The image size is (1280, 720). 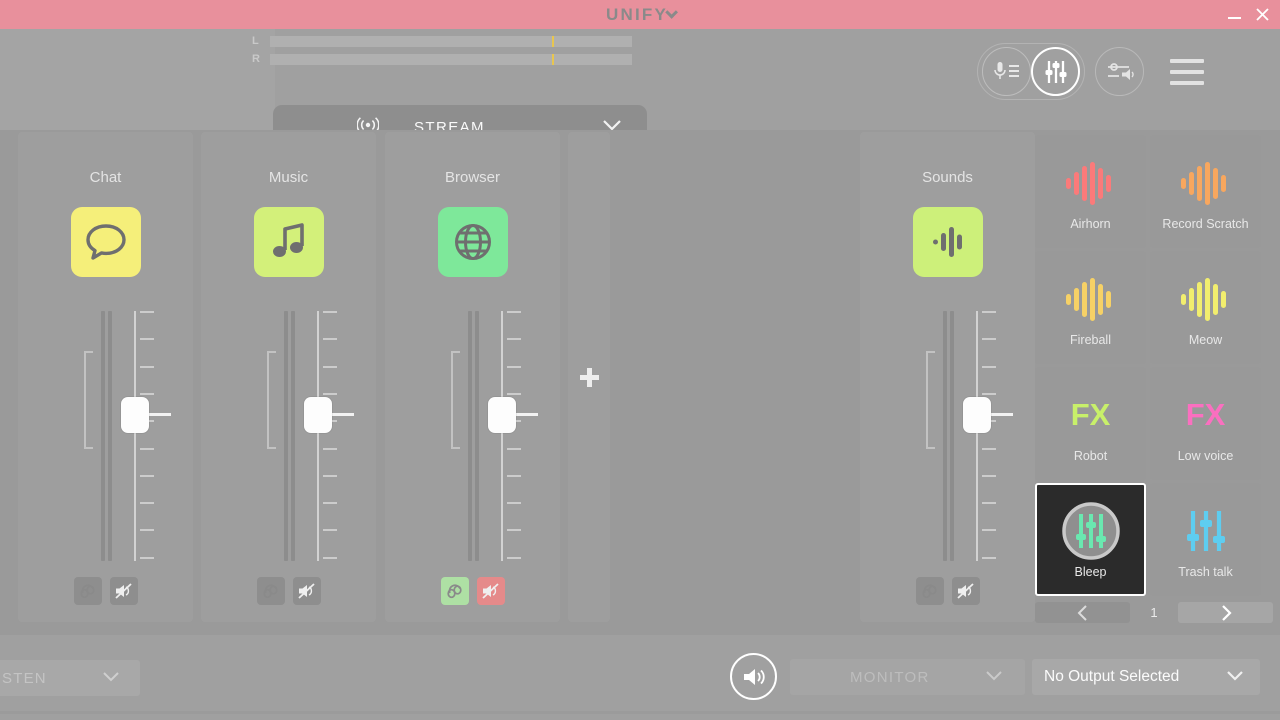 I want to click on monitor-dropdown: MONITOR, so click(x=907, y=677).